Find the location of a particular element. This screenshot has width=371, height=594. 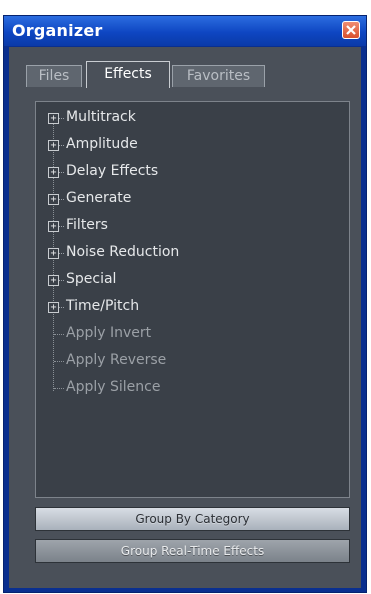

group-realtime-effects-button: Group Real-Time Effects is located at coordinates (192, 551).